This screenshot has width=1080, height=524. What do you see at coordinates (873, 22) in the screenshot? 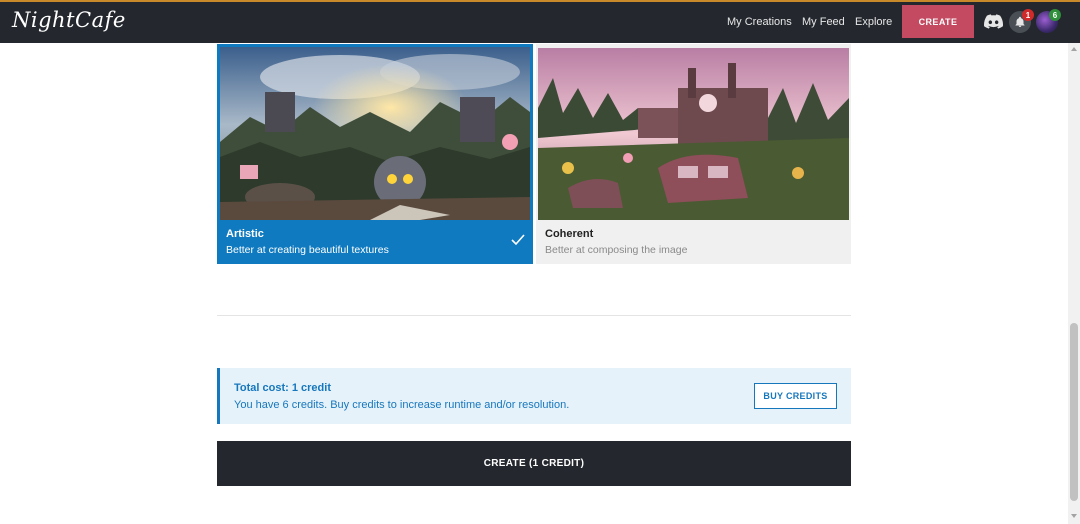
I see `nav-explore: Explore` at bounding box center [873, 22].